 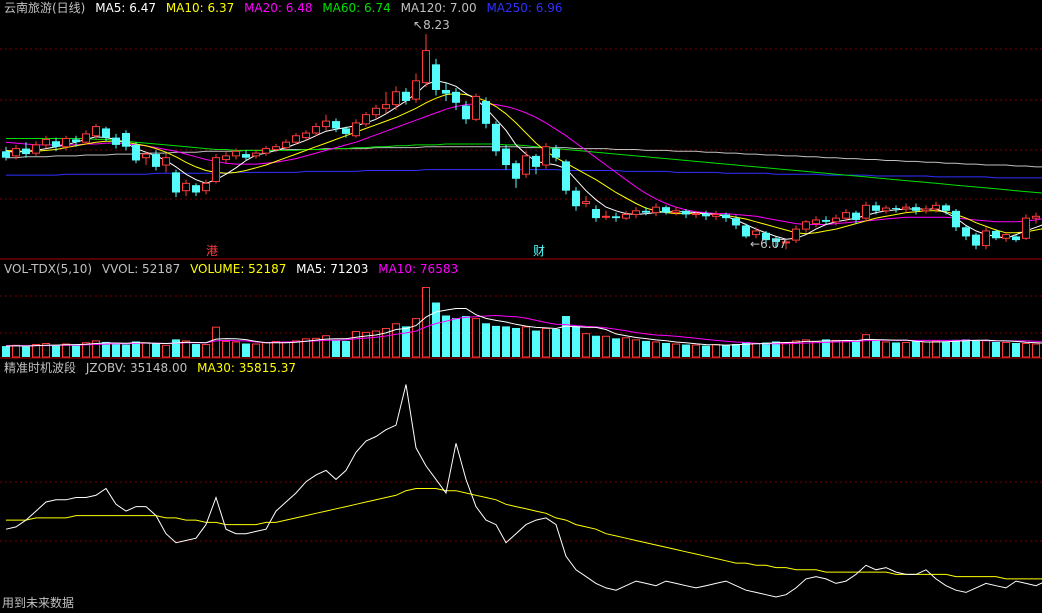 What do you see at coordinates (522, 322) in the screenshot?
I see `volume-panel` at bounding box center [522, 322].